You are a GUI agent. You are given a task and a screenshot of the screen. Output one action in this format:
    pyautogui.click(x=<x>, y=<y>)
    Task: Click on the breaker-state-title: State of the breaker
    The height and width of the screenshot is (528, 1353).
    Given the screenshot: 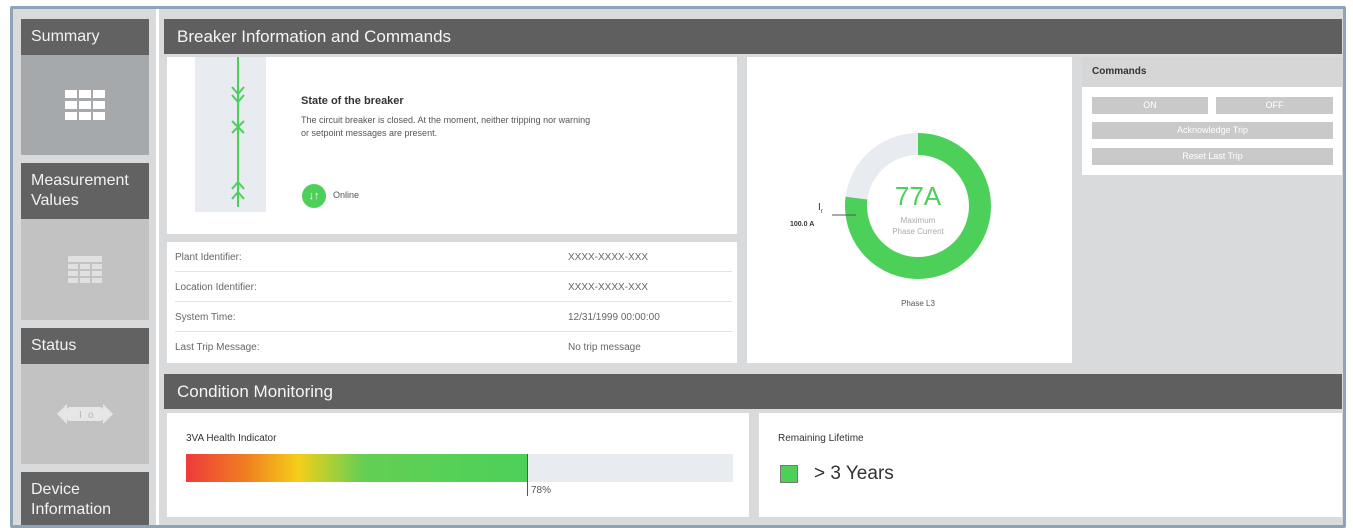 What is the action you would take?
    pyautogui.click(x=352, y=101)
    